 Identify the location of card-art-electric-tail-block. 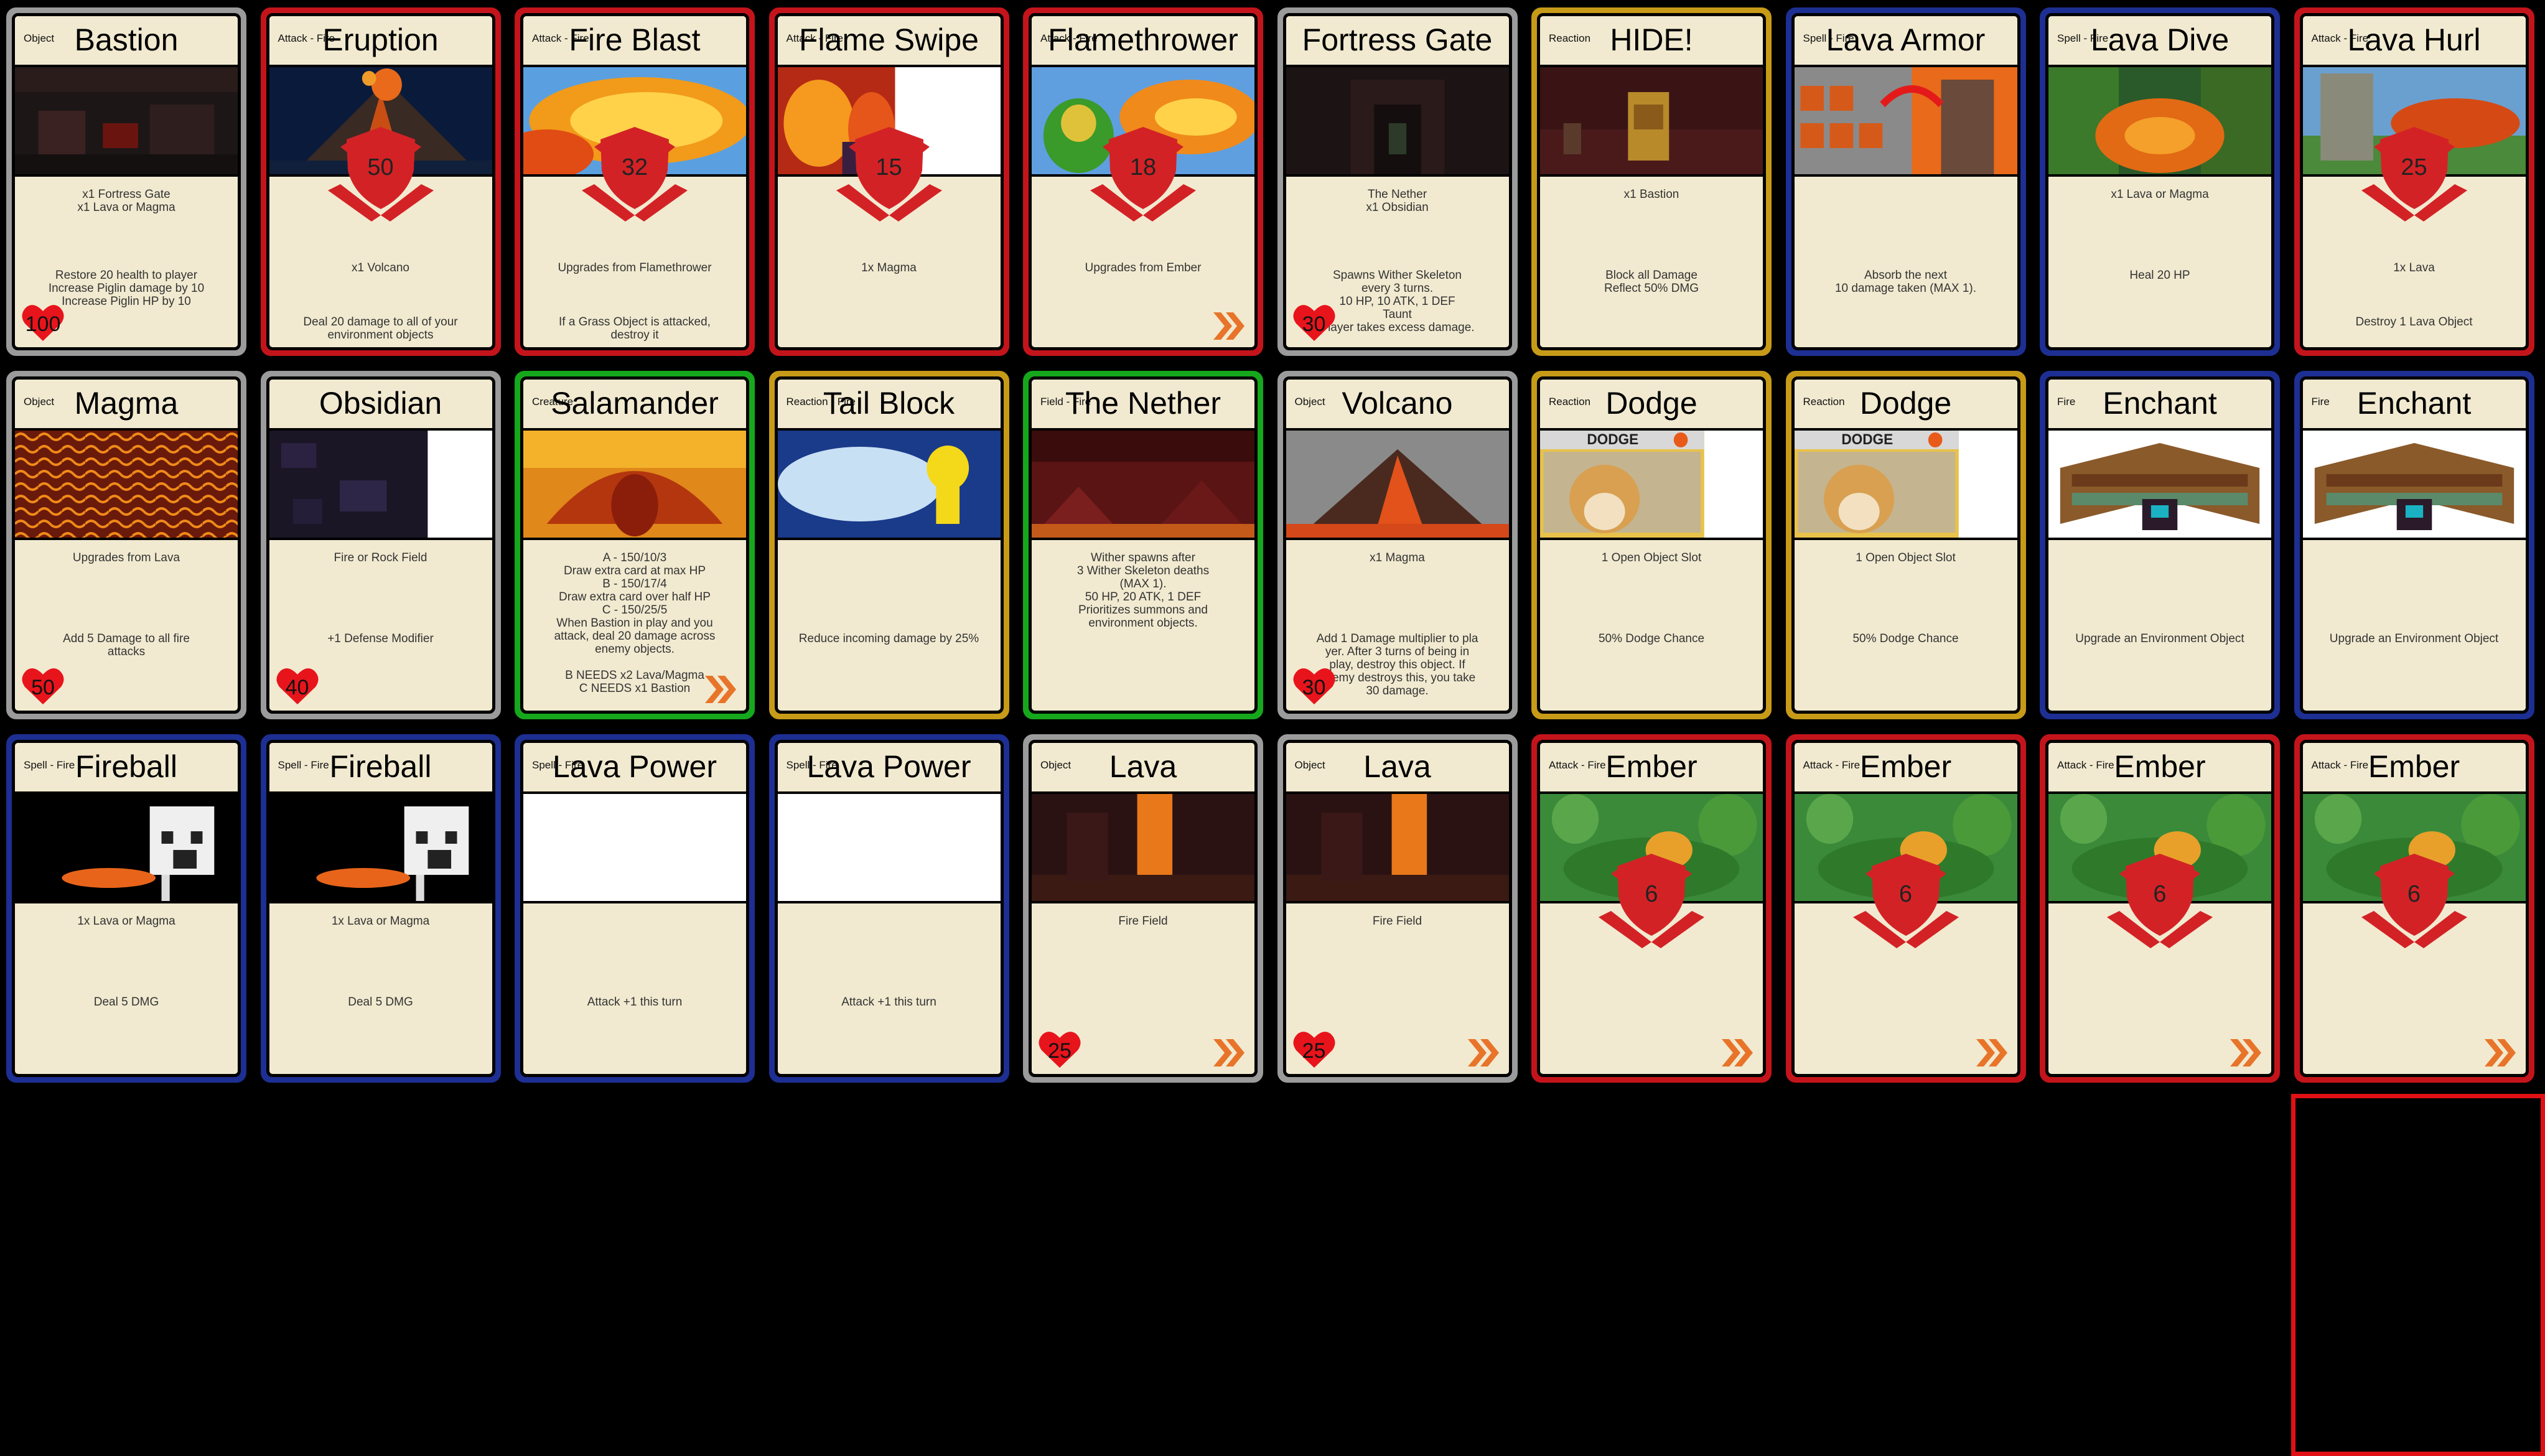
(889, 486).